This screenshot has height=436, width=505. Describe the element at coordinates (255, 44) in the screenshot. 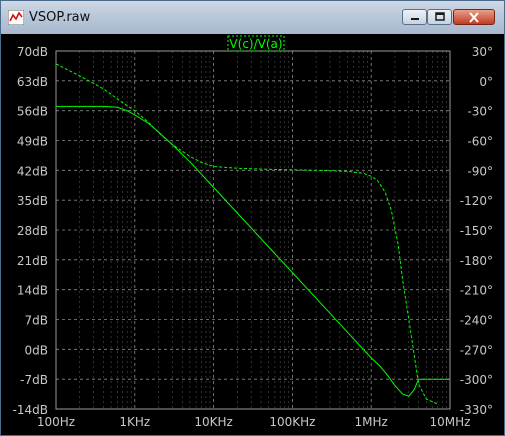

I see `legend-label: V(c)/V(a)` at that location.